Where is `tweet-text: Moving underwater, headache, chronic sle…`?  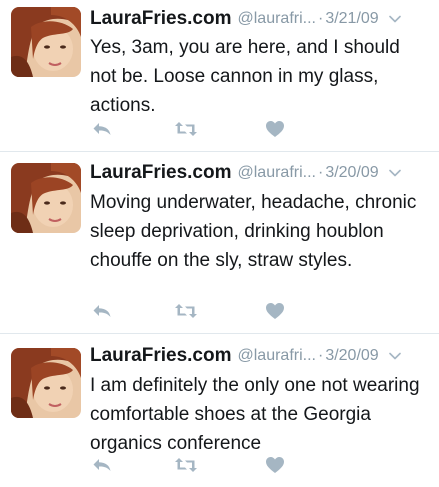
tweet-text: Moving underwater, headache, chronic sle… is located at coordinates (253, 231).